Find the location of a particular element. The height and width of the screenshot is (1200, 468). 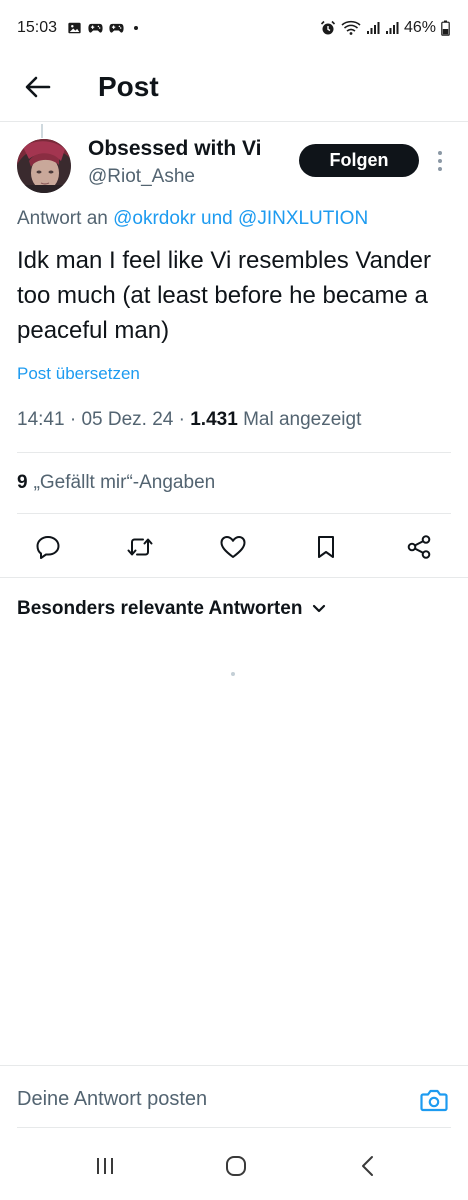

camera-button is located at coordinates (434, 1100).